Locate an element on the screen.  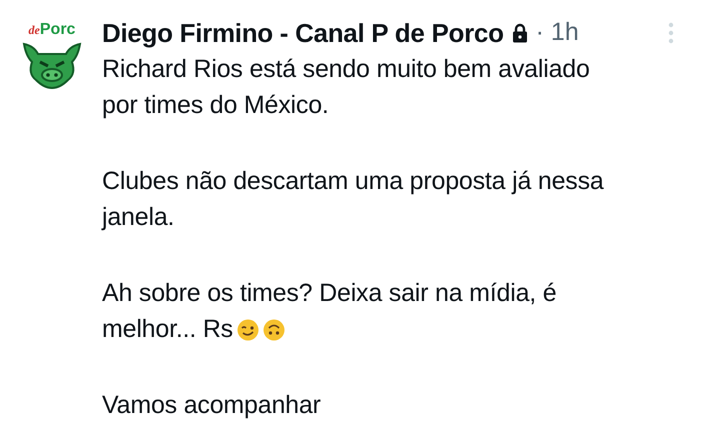
author-name: Diego Firmino - Canal P de Porco is located at coordinates (303, 33).